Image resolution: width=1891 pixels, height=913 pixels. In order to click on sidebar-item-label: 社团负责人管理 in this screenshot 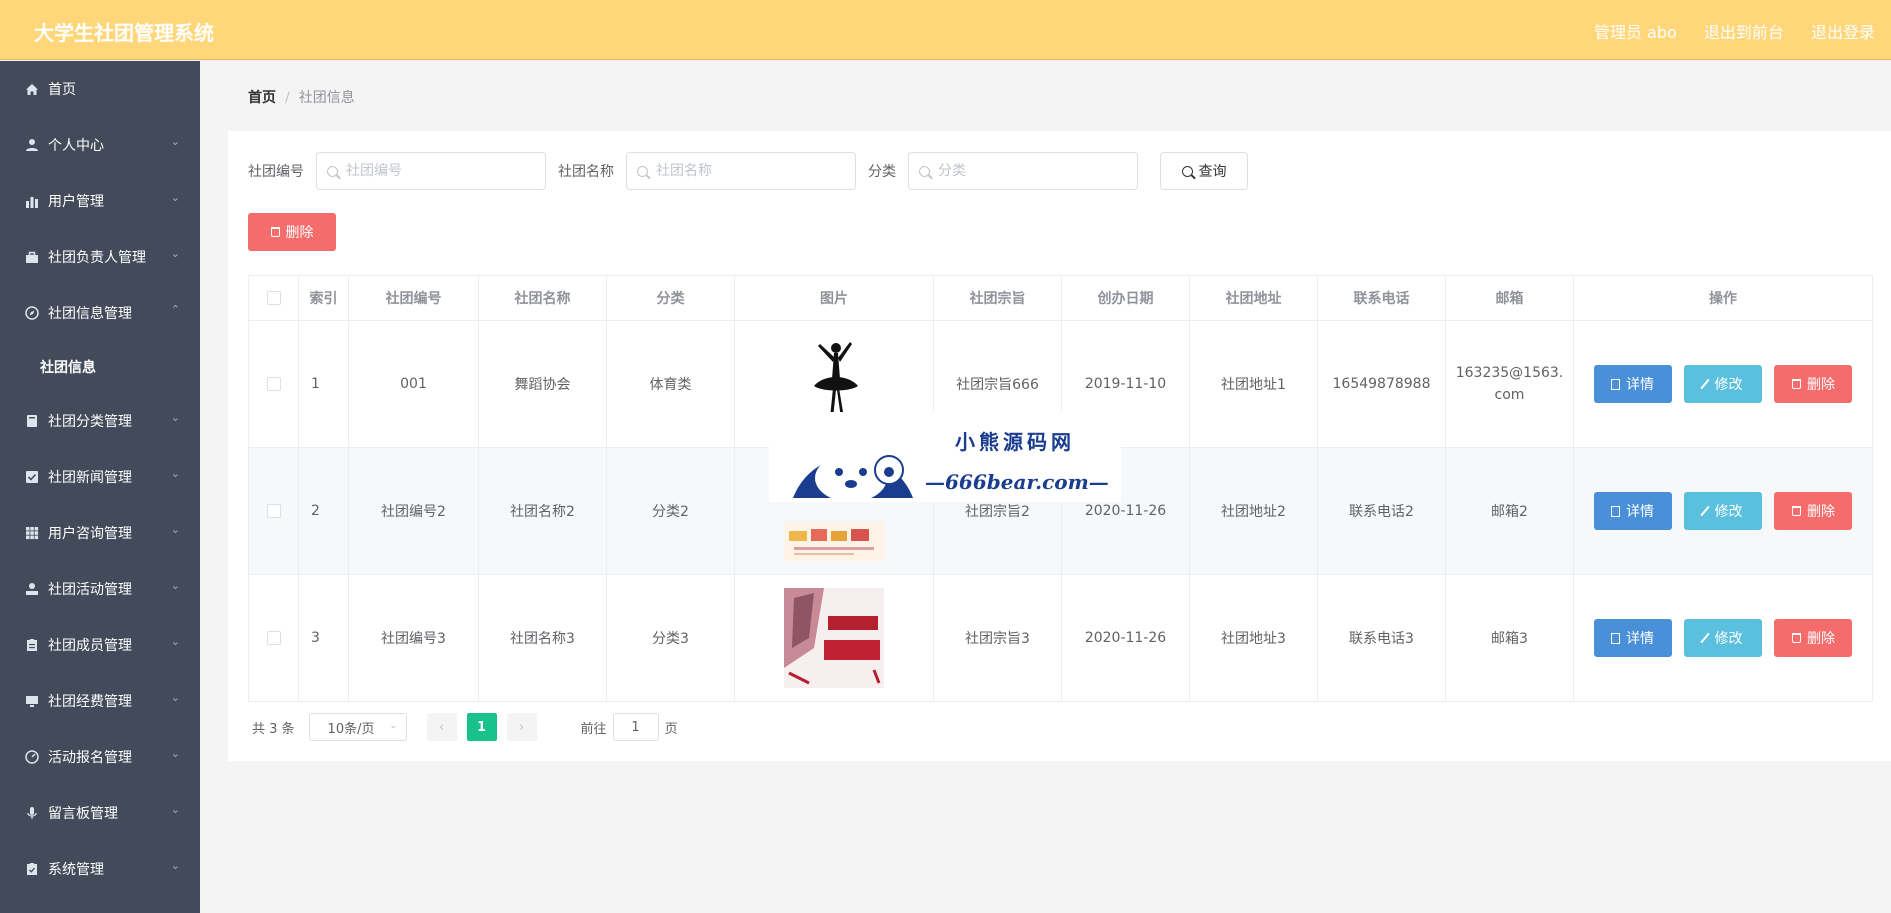, I will do `click(97, 258)`.